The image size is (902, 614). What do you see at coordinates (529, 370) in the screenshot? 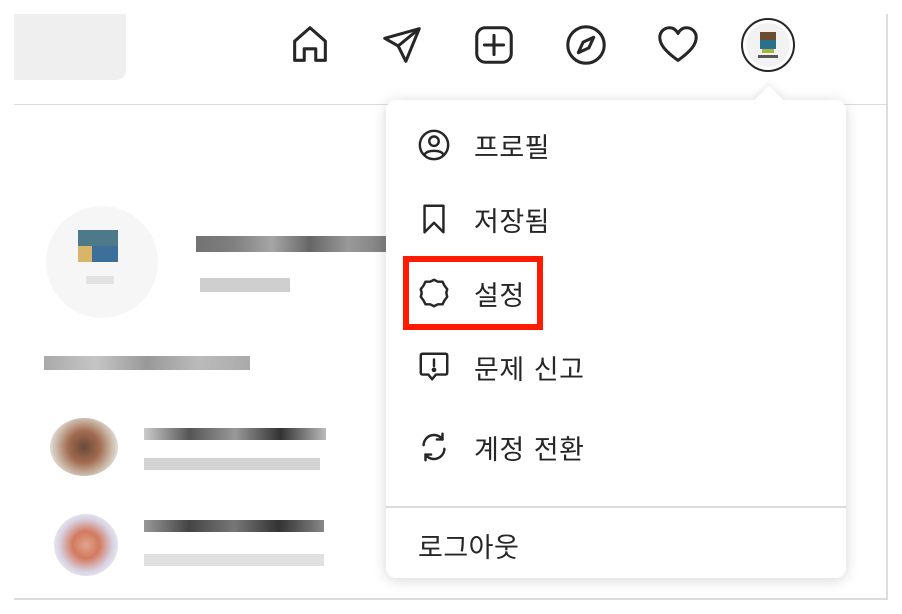
I see `menu-item-label: 문제 신고` at bounding box center [529, 370].